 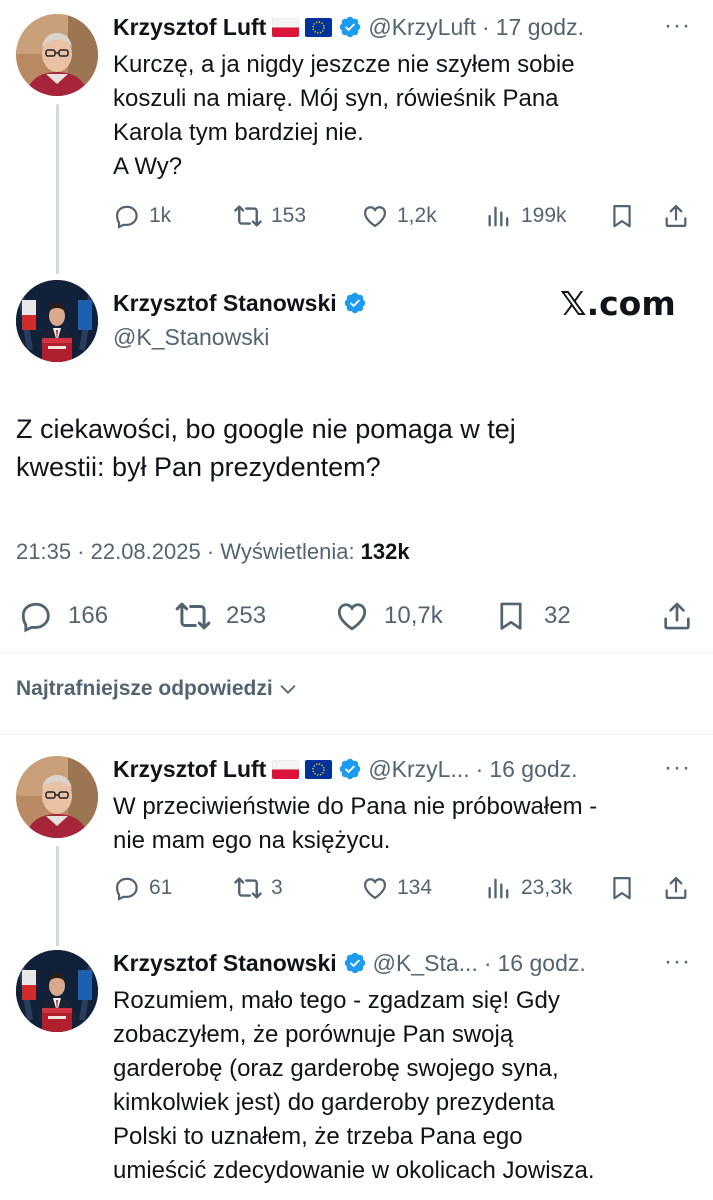 I want to click on repost-count: 253, so click(x=246, y=615).